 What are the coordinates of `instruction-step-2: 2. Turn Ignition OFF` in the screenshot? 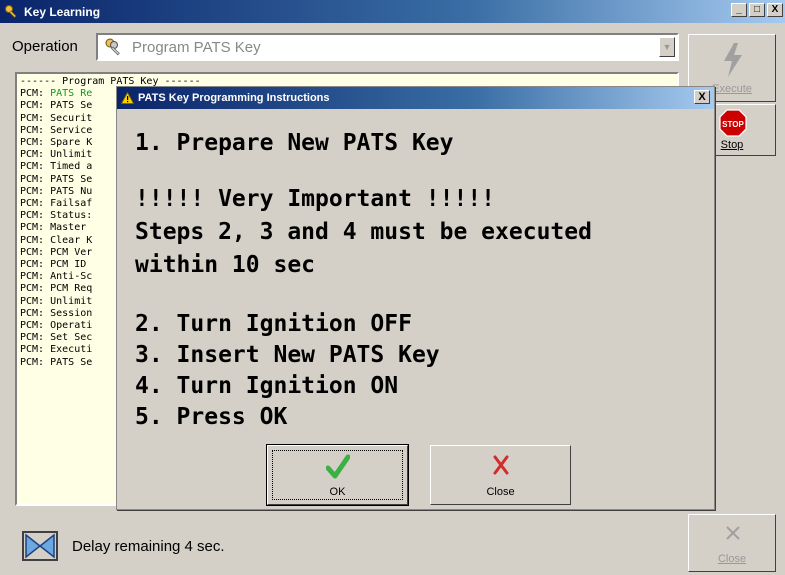 It's located at (273, 324).